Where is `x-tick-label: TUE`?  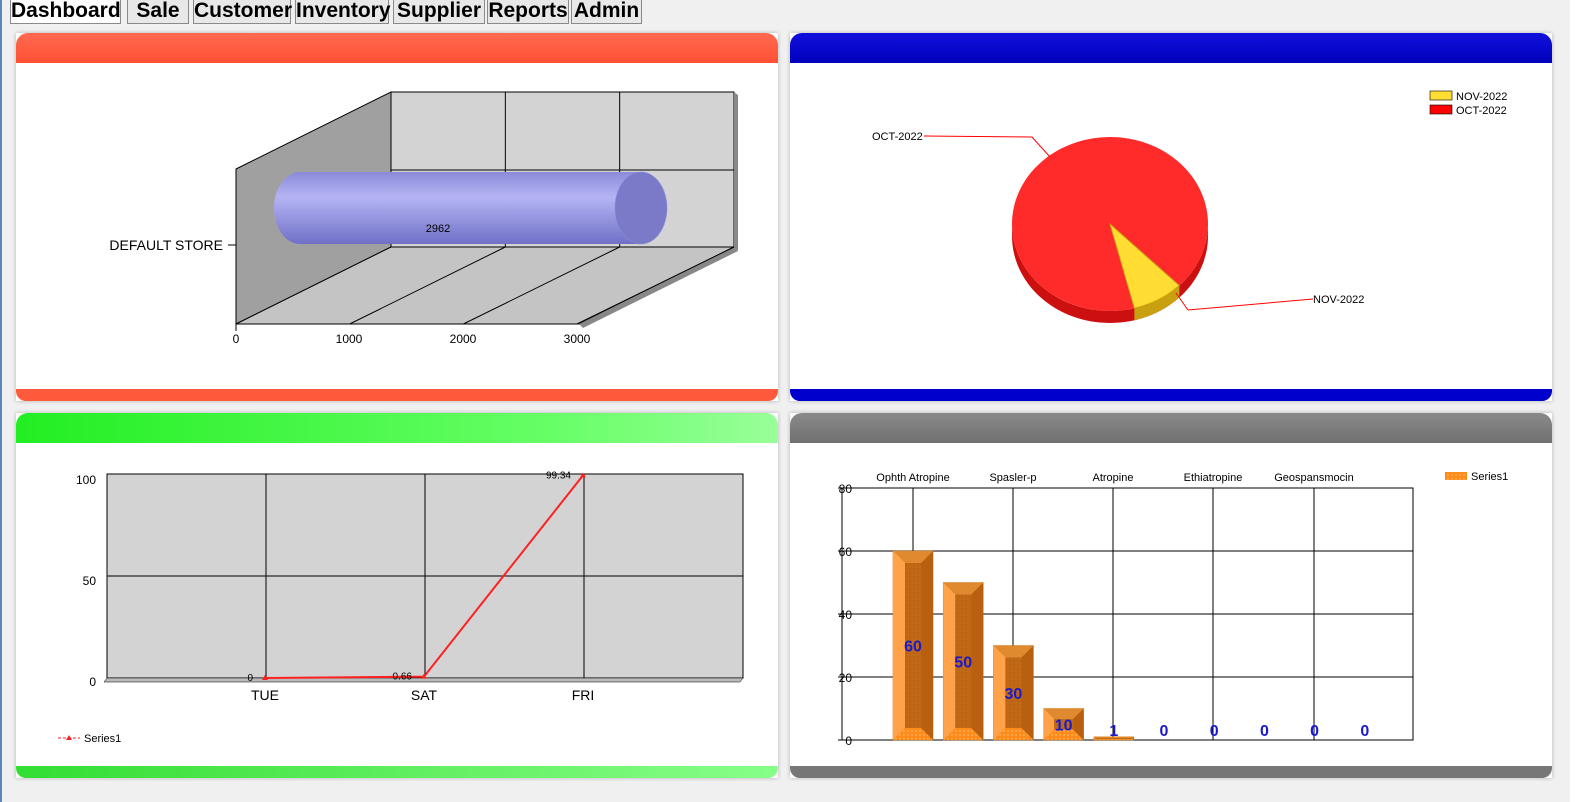
x-tick-label: TUE is located at coordinates (265, 695).